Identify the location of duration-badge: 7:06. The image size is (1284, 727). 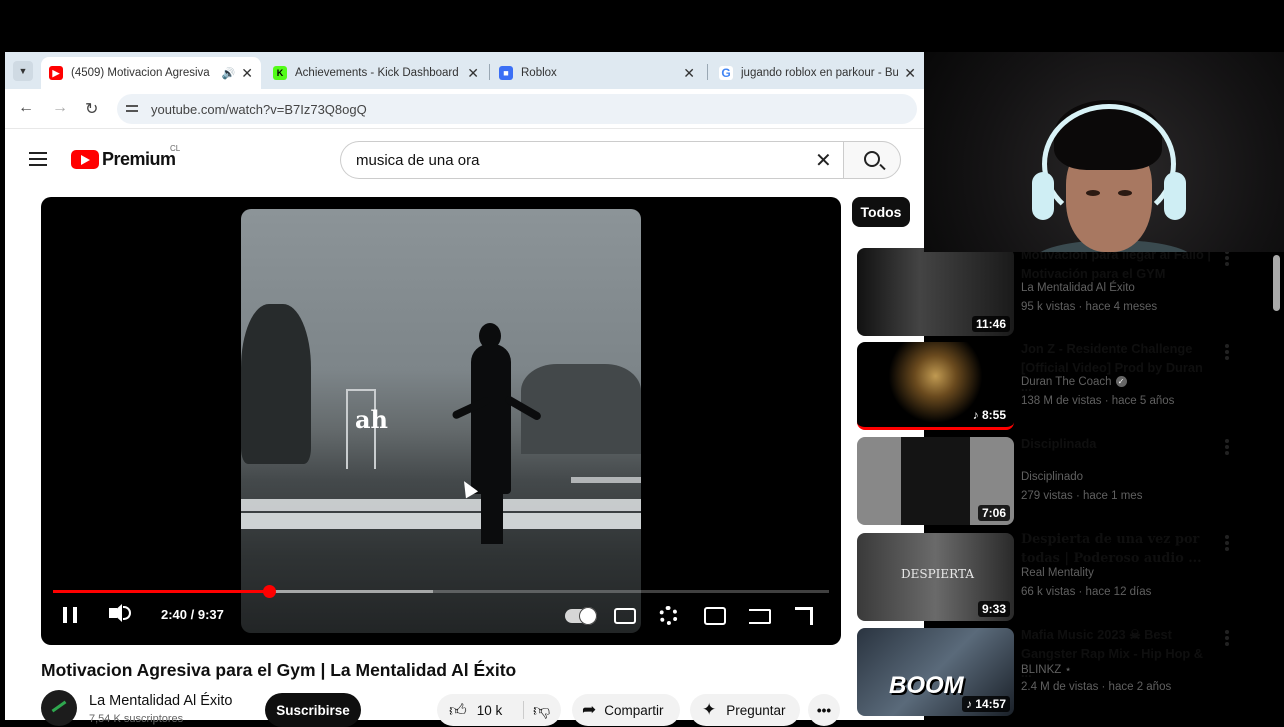
(993, 513).